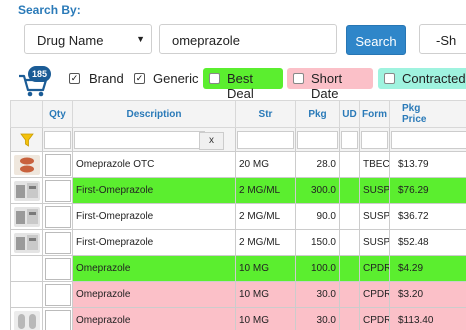 The image size is (466, 330). What do you see at coordinates (434, 78) in the screenshot?
I see `contracted-label: Contracted` at bounding box center [434, 78].